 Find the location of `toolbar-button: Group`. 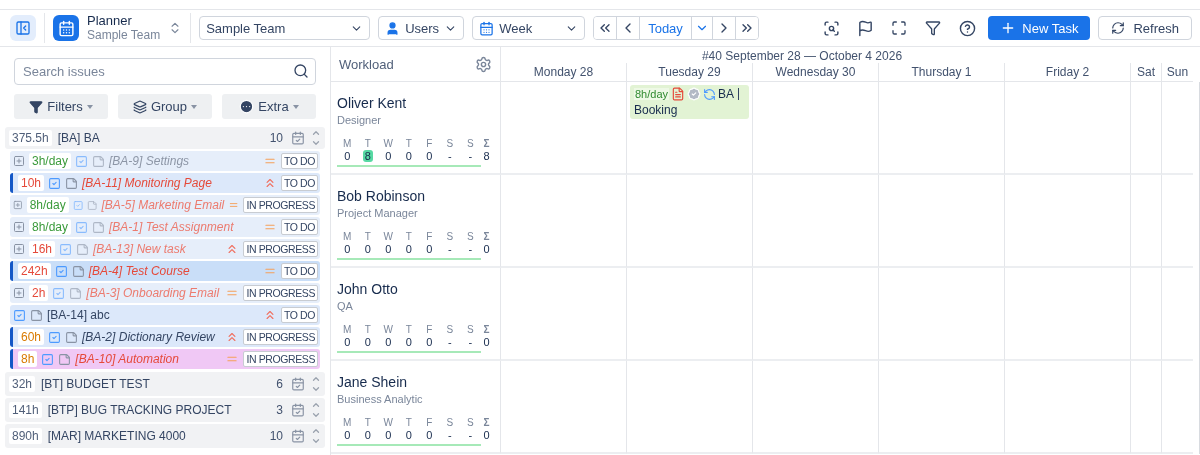

toolbar-button: Group is located at coordinates (165, 106).